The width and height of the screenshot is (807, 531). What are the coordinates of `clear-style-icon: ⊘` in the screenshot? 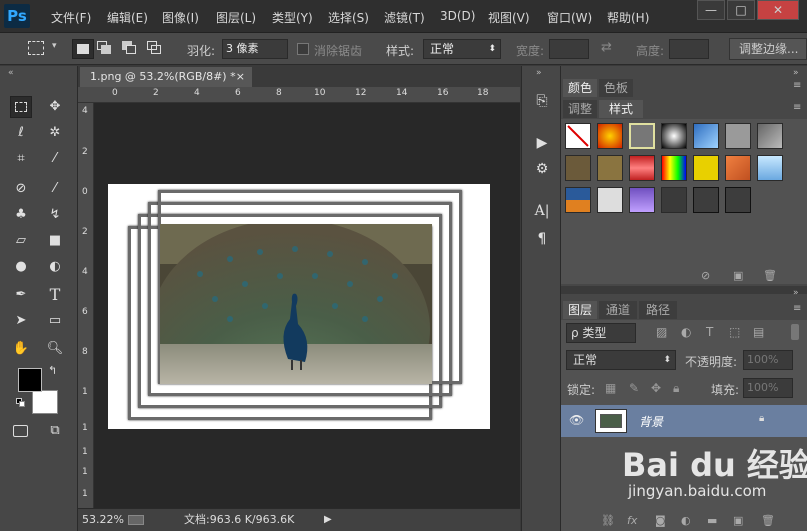 It's located at (705, 275).